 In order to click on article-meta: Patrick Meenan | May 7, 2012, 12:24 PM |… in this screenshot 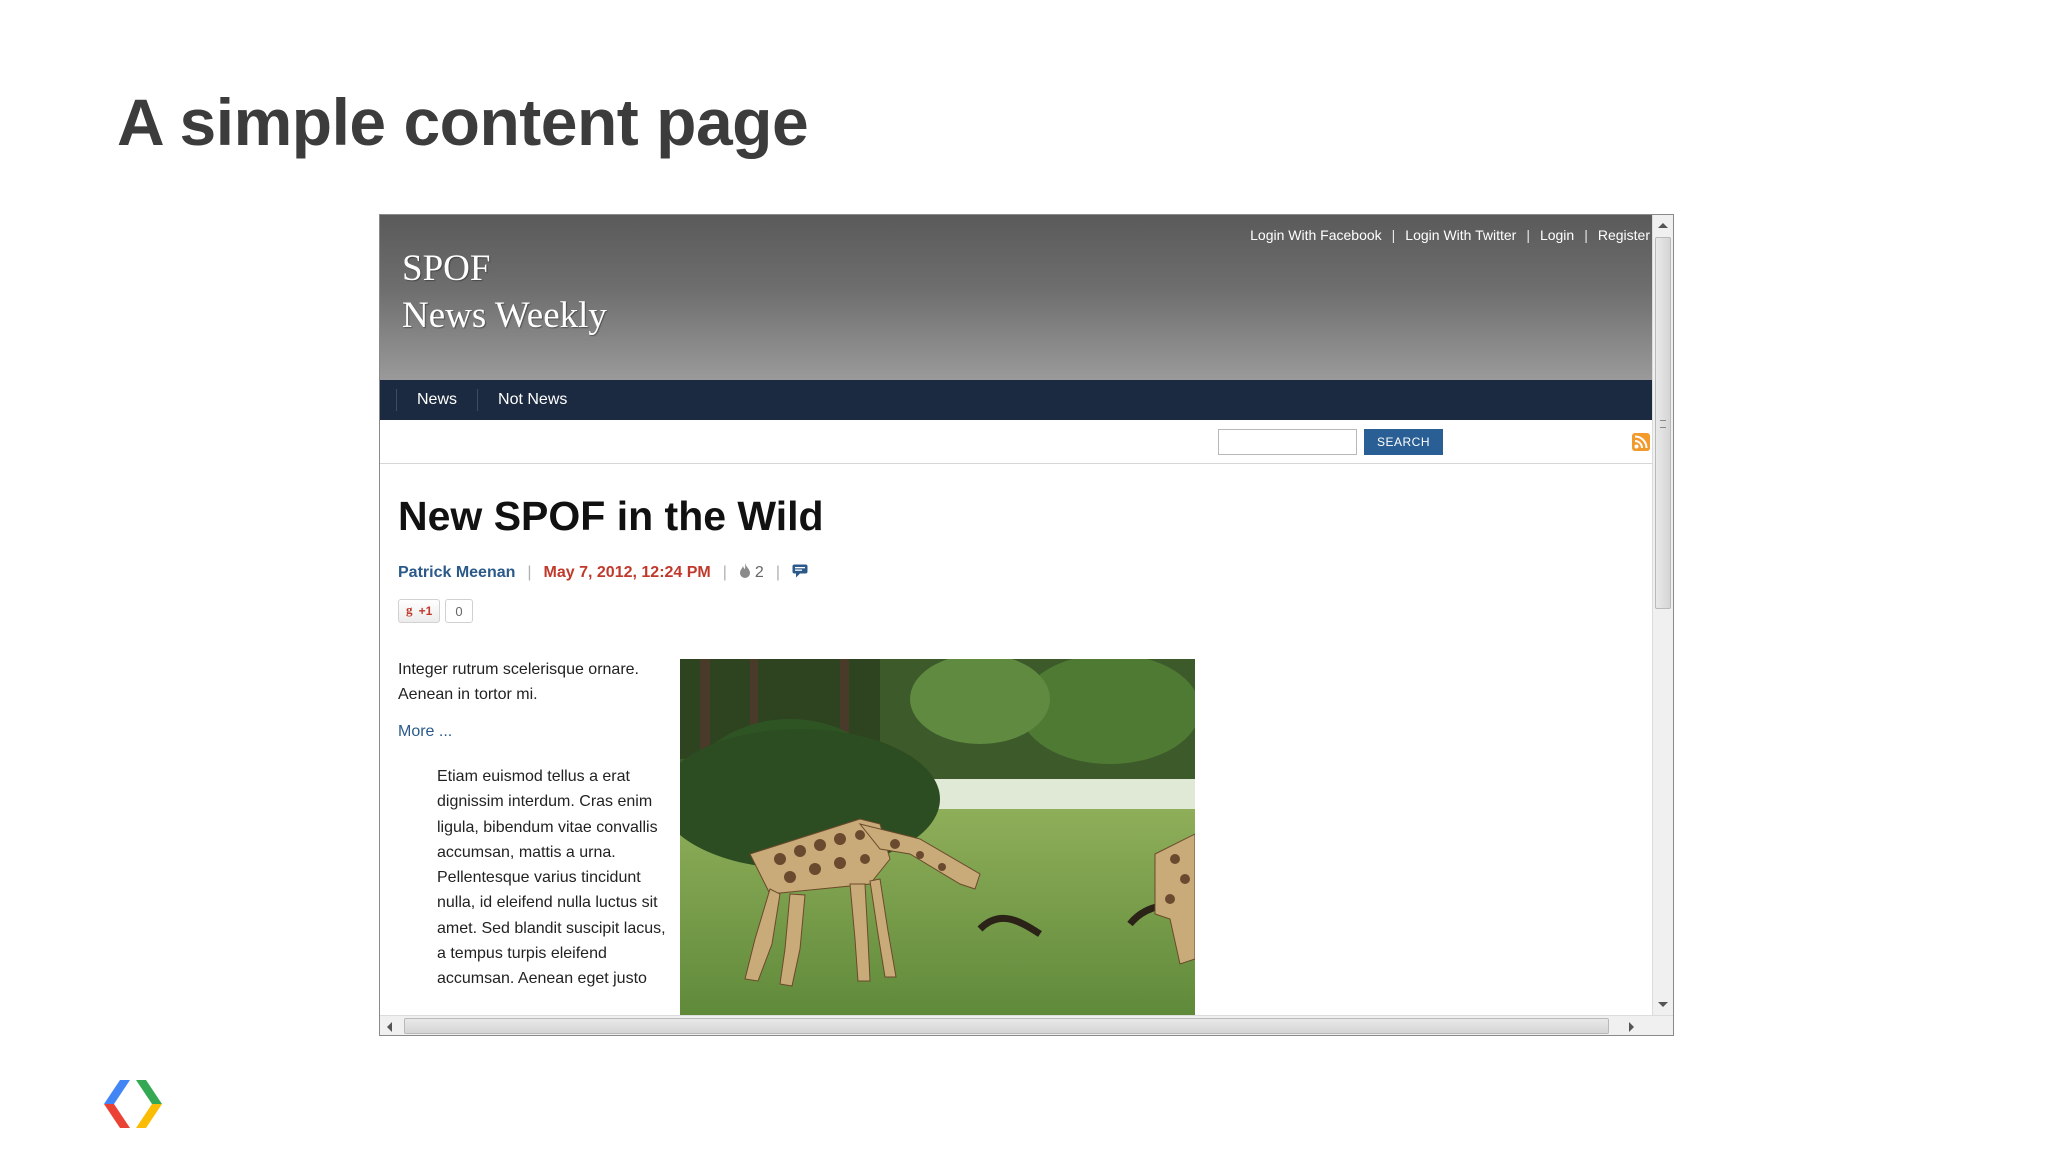, I will do `click(603, 573)`.